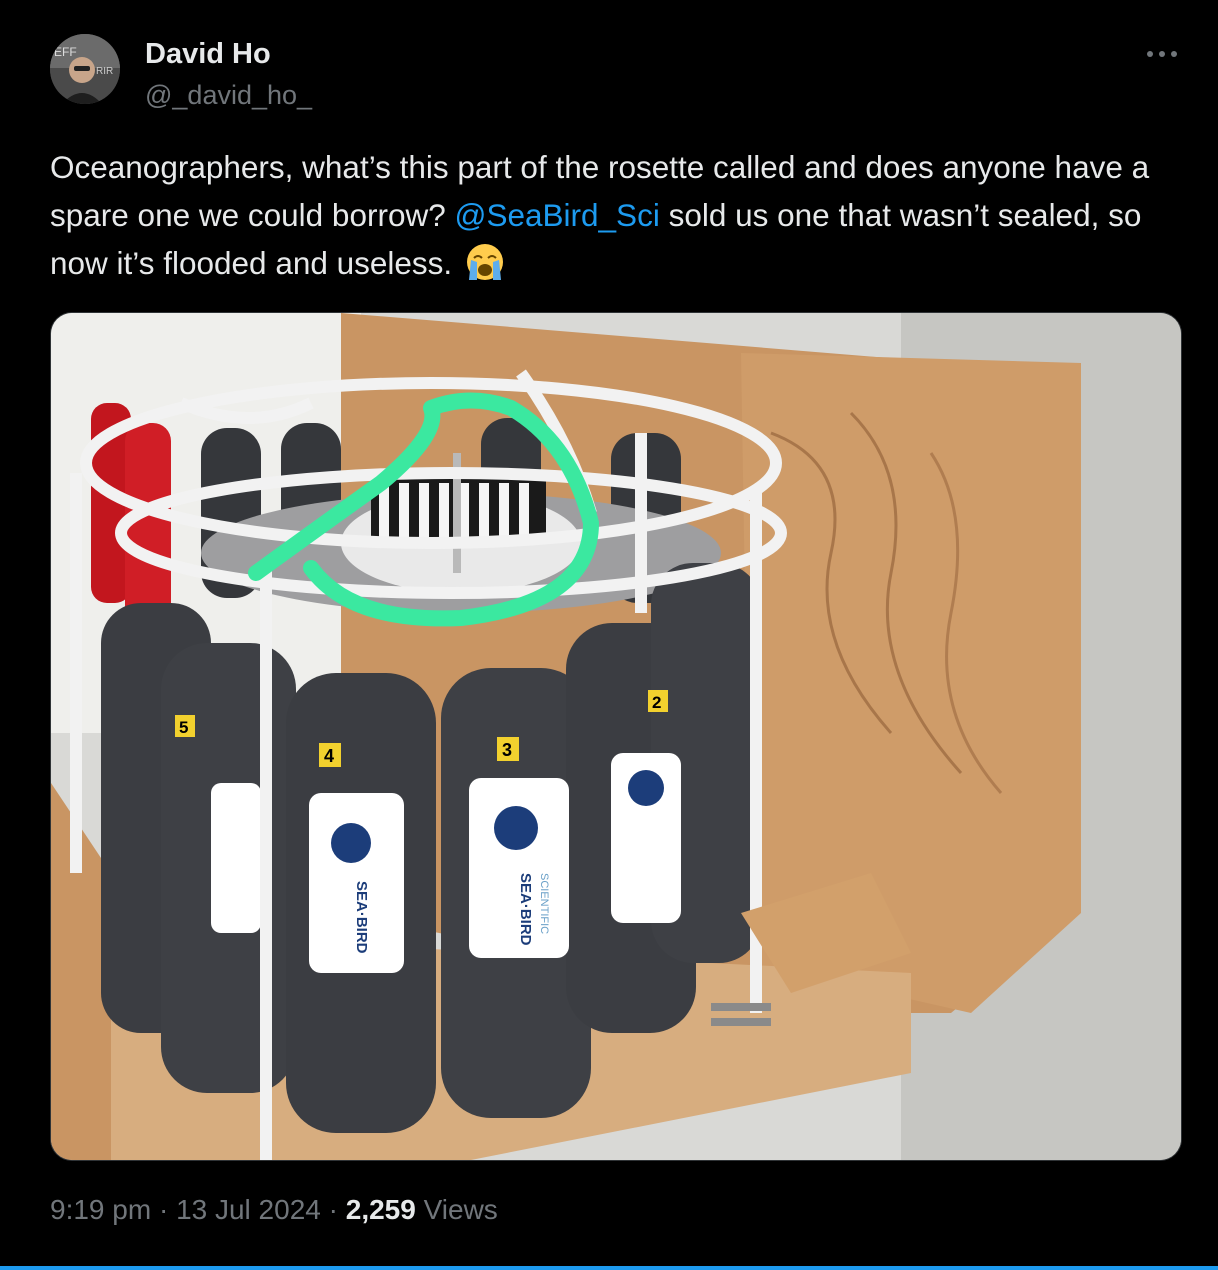 The image size is (1218, 1270). I want to click on author-handle: @_david_ho_, so click(228, 95).